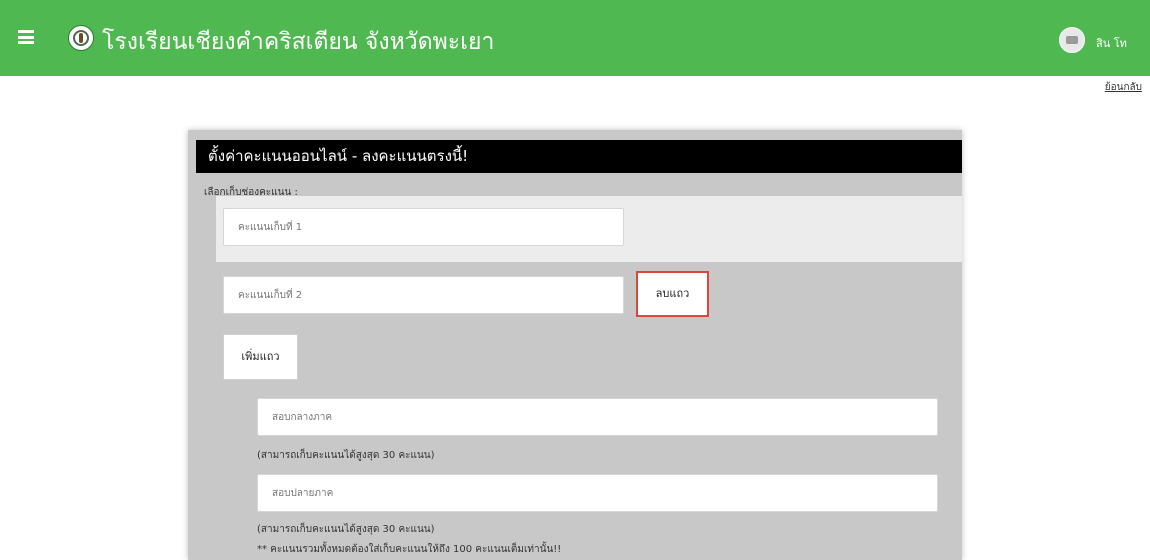 The height and width of the screenshot is (560, 1150). What do you see at coordinates (579, 156) in the screenshot?
I see `panel-title: ตั้งค่าคะแนนออนไลน์ - ลงคะแนนตรงนี้!` at bounding box center [579, 156].